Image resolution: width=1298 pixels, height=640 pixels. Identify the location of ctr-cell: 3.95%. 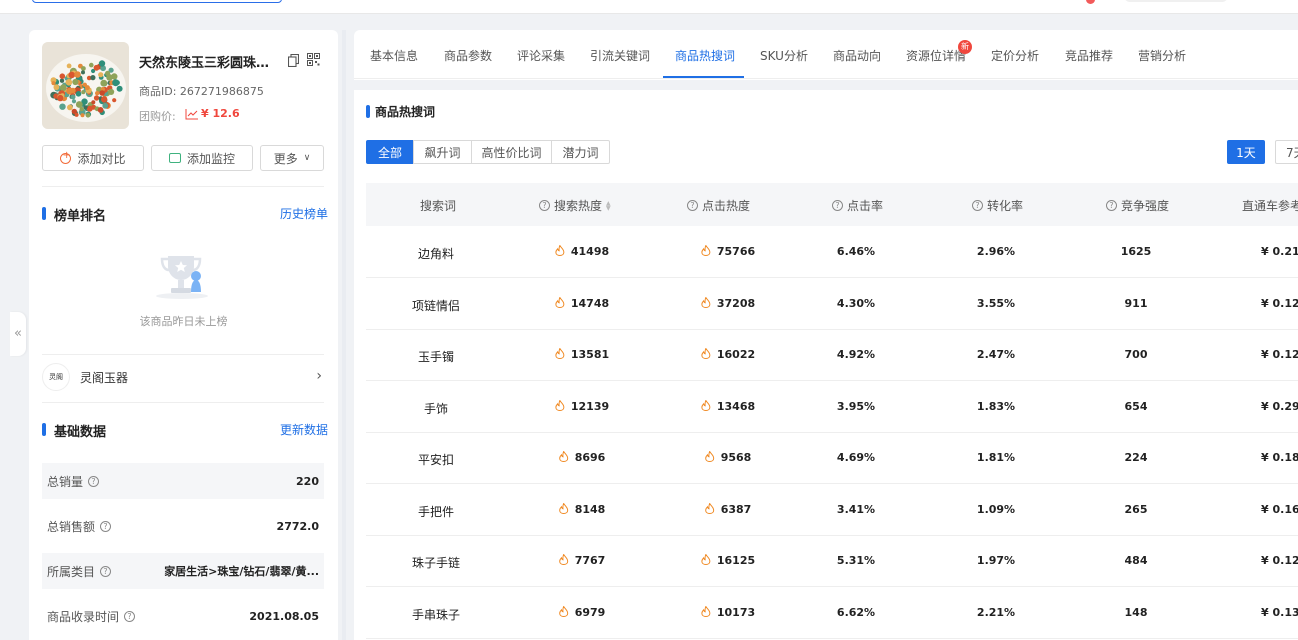
(856, 406).